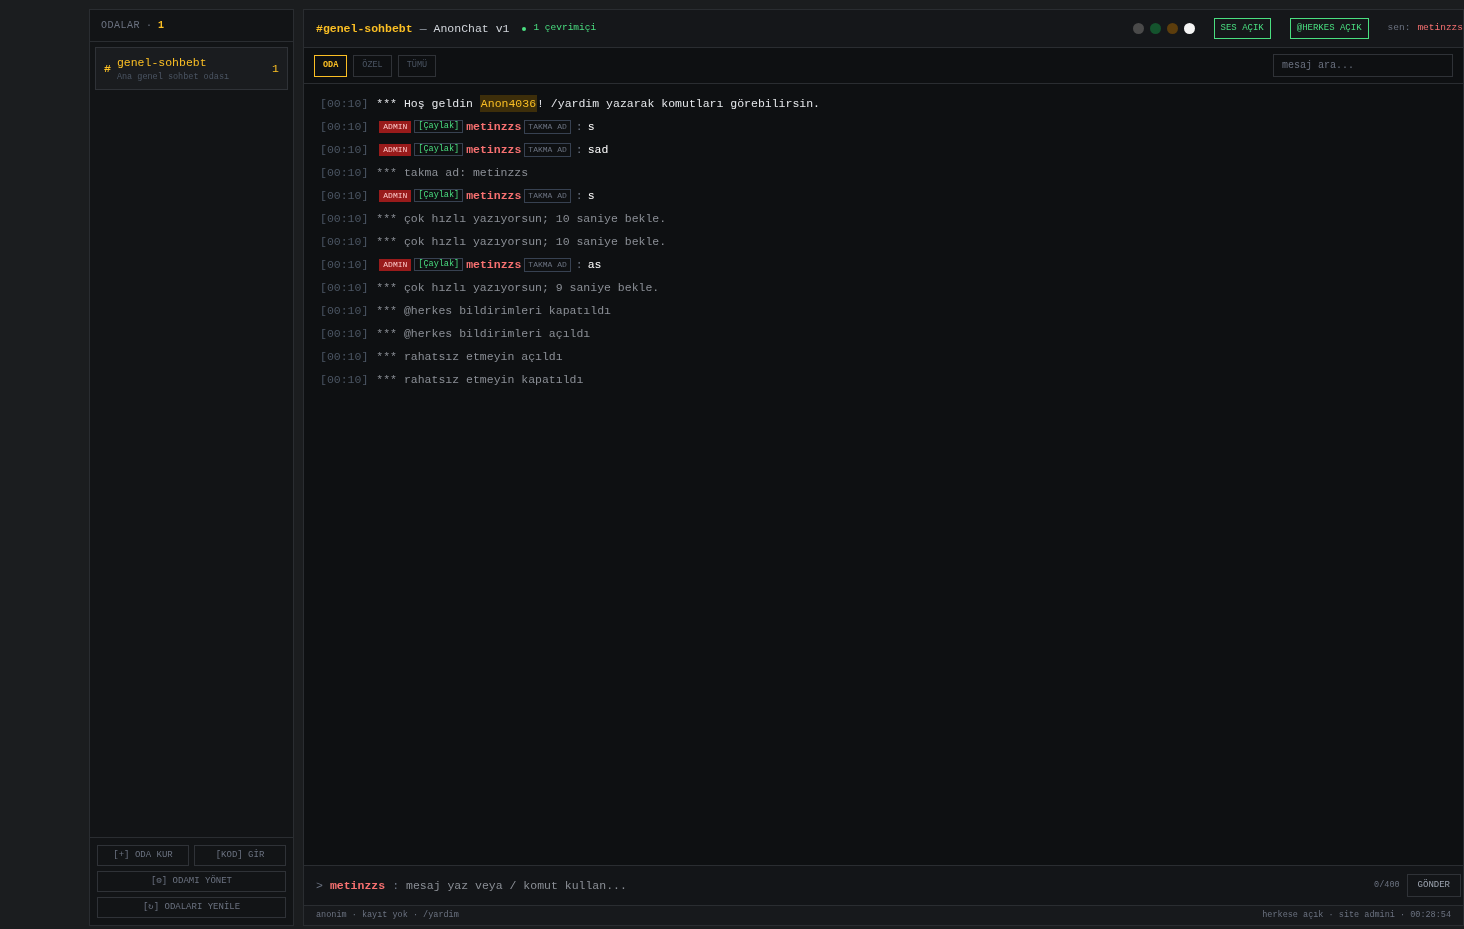  Describe the element at coordinates (1387, 885) in the screenshot. I see `character-counter: 0/400` at that location.